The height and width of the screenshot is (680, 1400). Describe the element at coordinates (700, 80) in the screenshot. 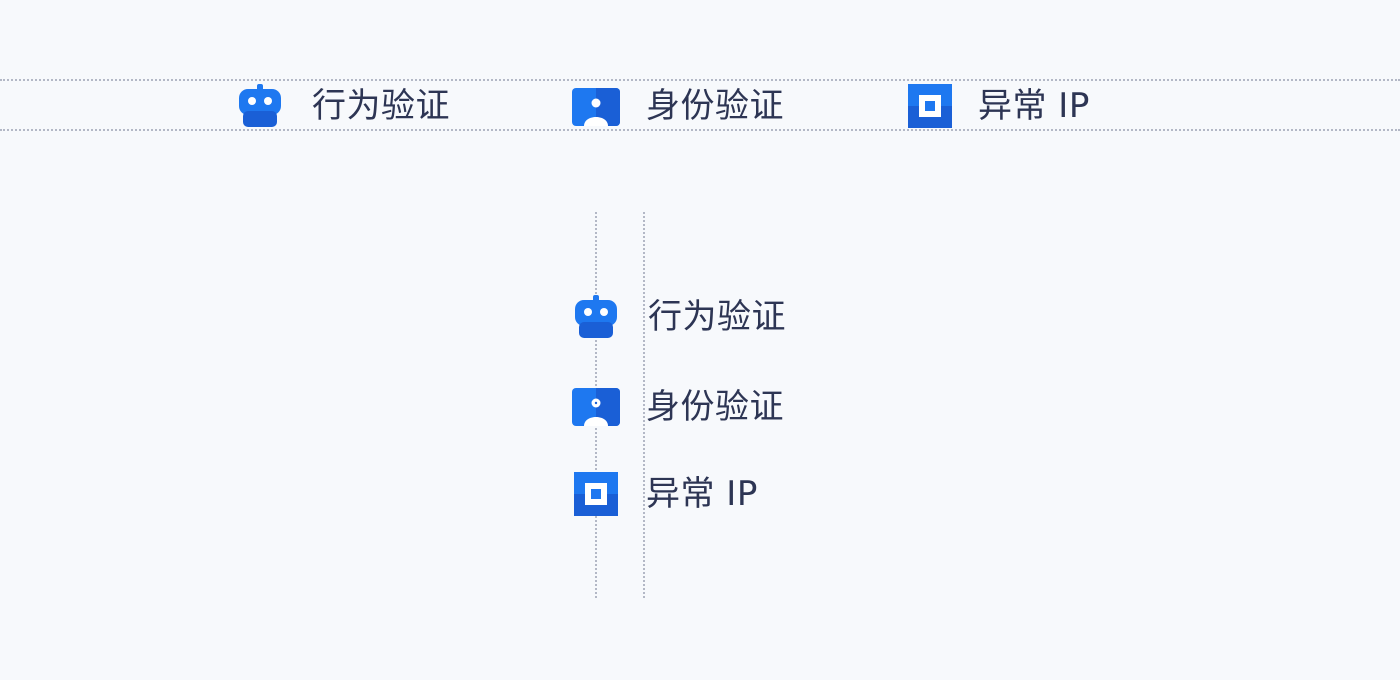

I see `top-guide-line` at that location.